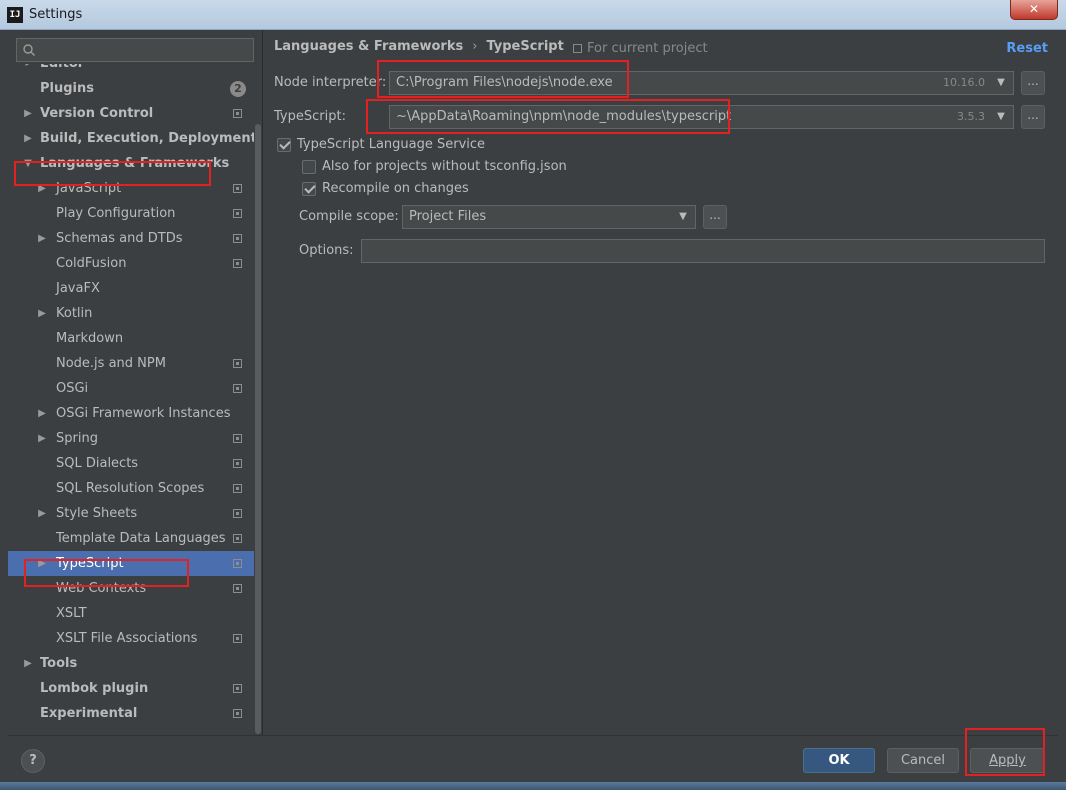 This screenshot has width=1066, height=790. Describe the element at coordinates (309, 167) in the screenshot. I see `also-without-tsconfig-checkbox` at that location.